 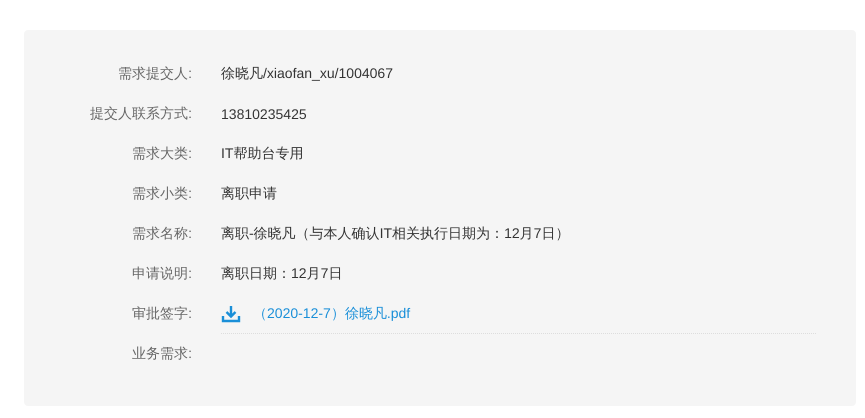 I want to click on field-value: 徐晓凡/xiaofan_xu/1004067, so click(x=307, y=74).